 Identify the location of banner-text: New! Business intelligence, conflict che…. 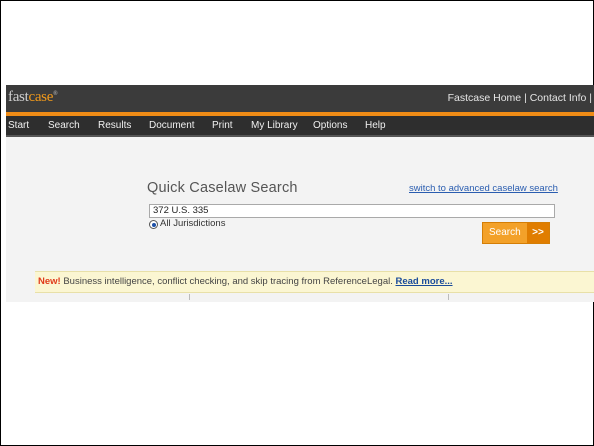
(245, 281).